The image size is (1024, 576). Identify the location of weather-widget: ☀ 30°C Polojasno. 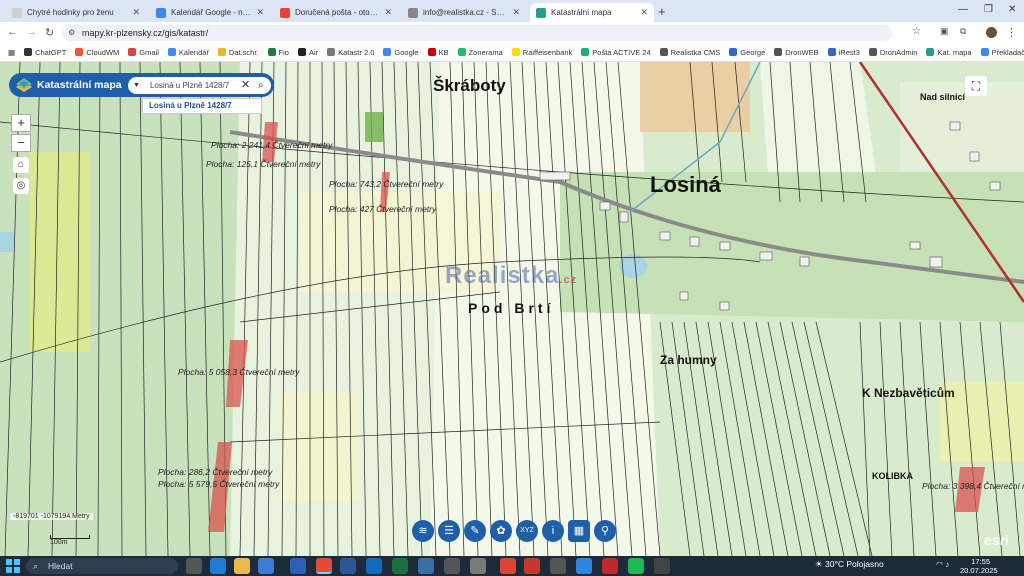
(849, 564).